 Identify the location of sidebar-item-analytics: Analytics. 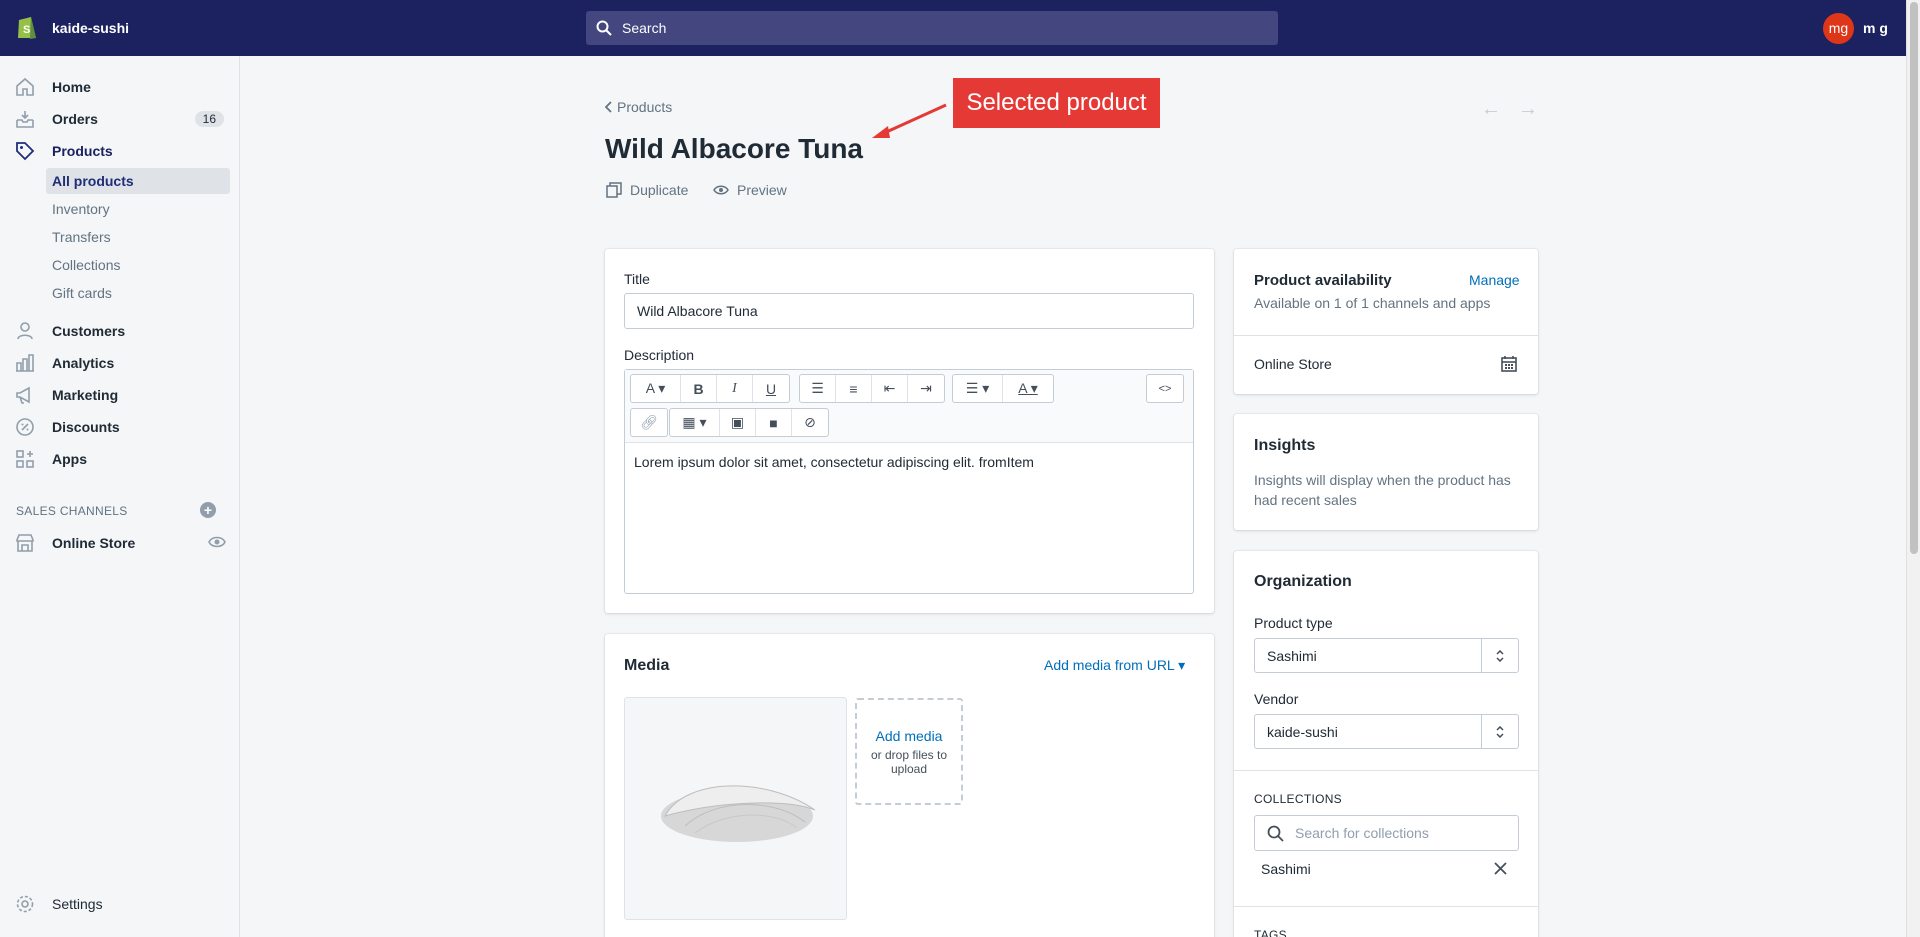
(120, 363).